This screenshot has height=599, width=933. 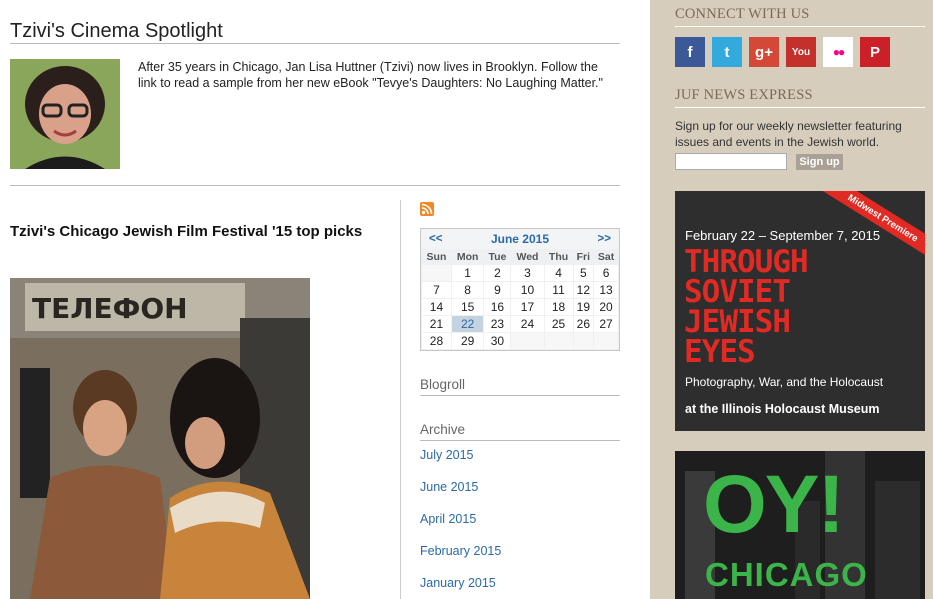 I want to click on calendar-day: 25, so click(x=558, y=324).